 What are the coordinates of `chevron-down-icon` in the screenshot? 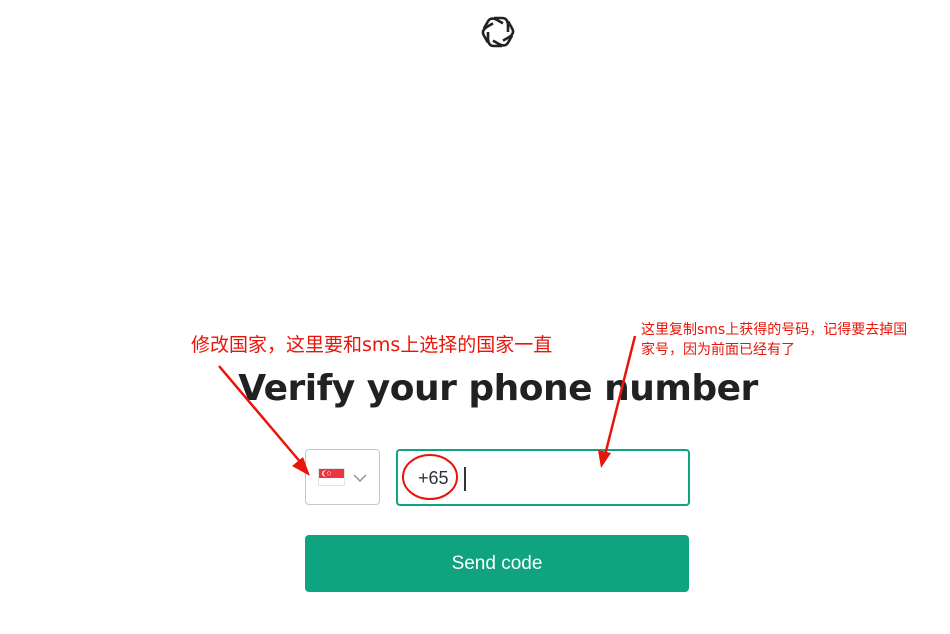 It's located at (360, 477).